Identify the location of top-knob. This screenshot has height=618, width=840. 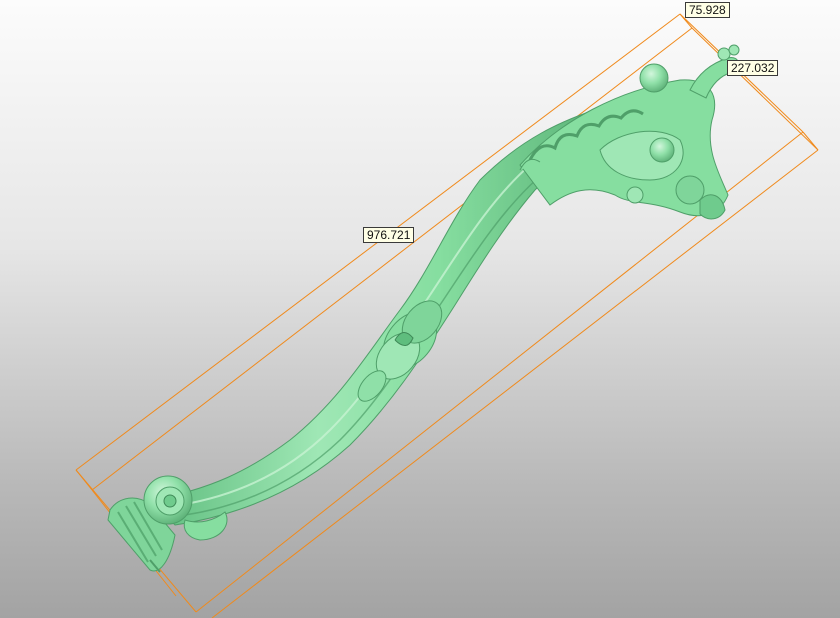
(654, 78).